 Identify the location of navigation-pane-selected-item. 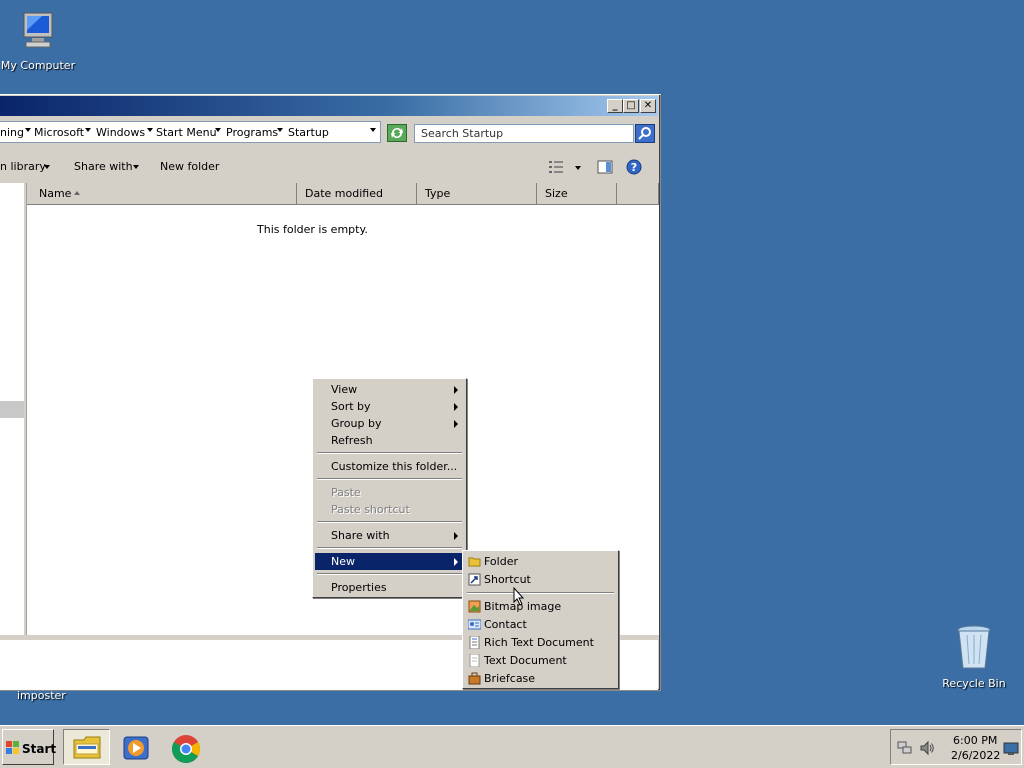
(12, 409).